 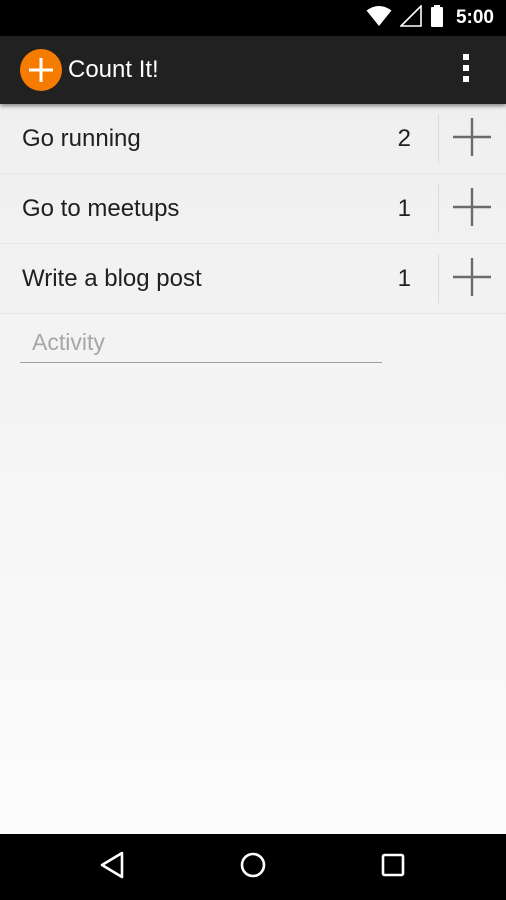 What do you see at coordinates (112, 278) in the screenshot?
I see `activity-label: Write a blog post` at bounding box center [112, 278].